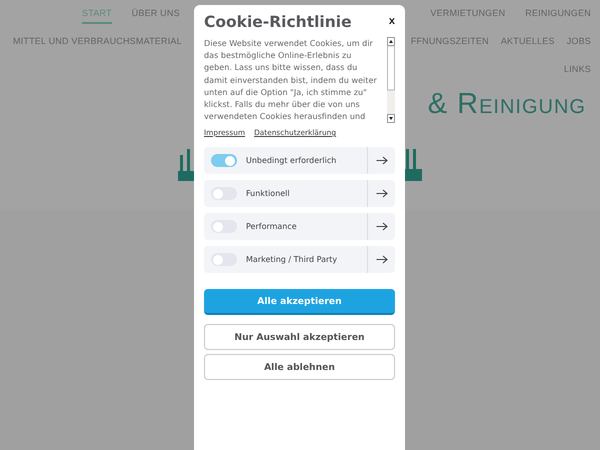  I want to click on consent-button: Alle ablehnen, so click(299, 367).